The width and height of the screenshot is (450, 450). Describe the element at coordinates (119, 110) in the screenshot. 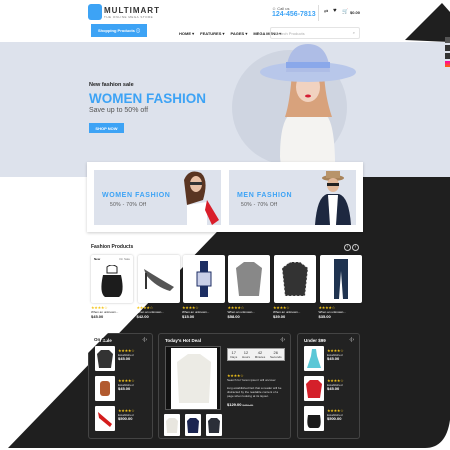

I see `hero-subtitle: Save up to 50% off` at that location.